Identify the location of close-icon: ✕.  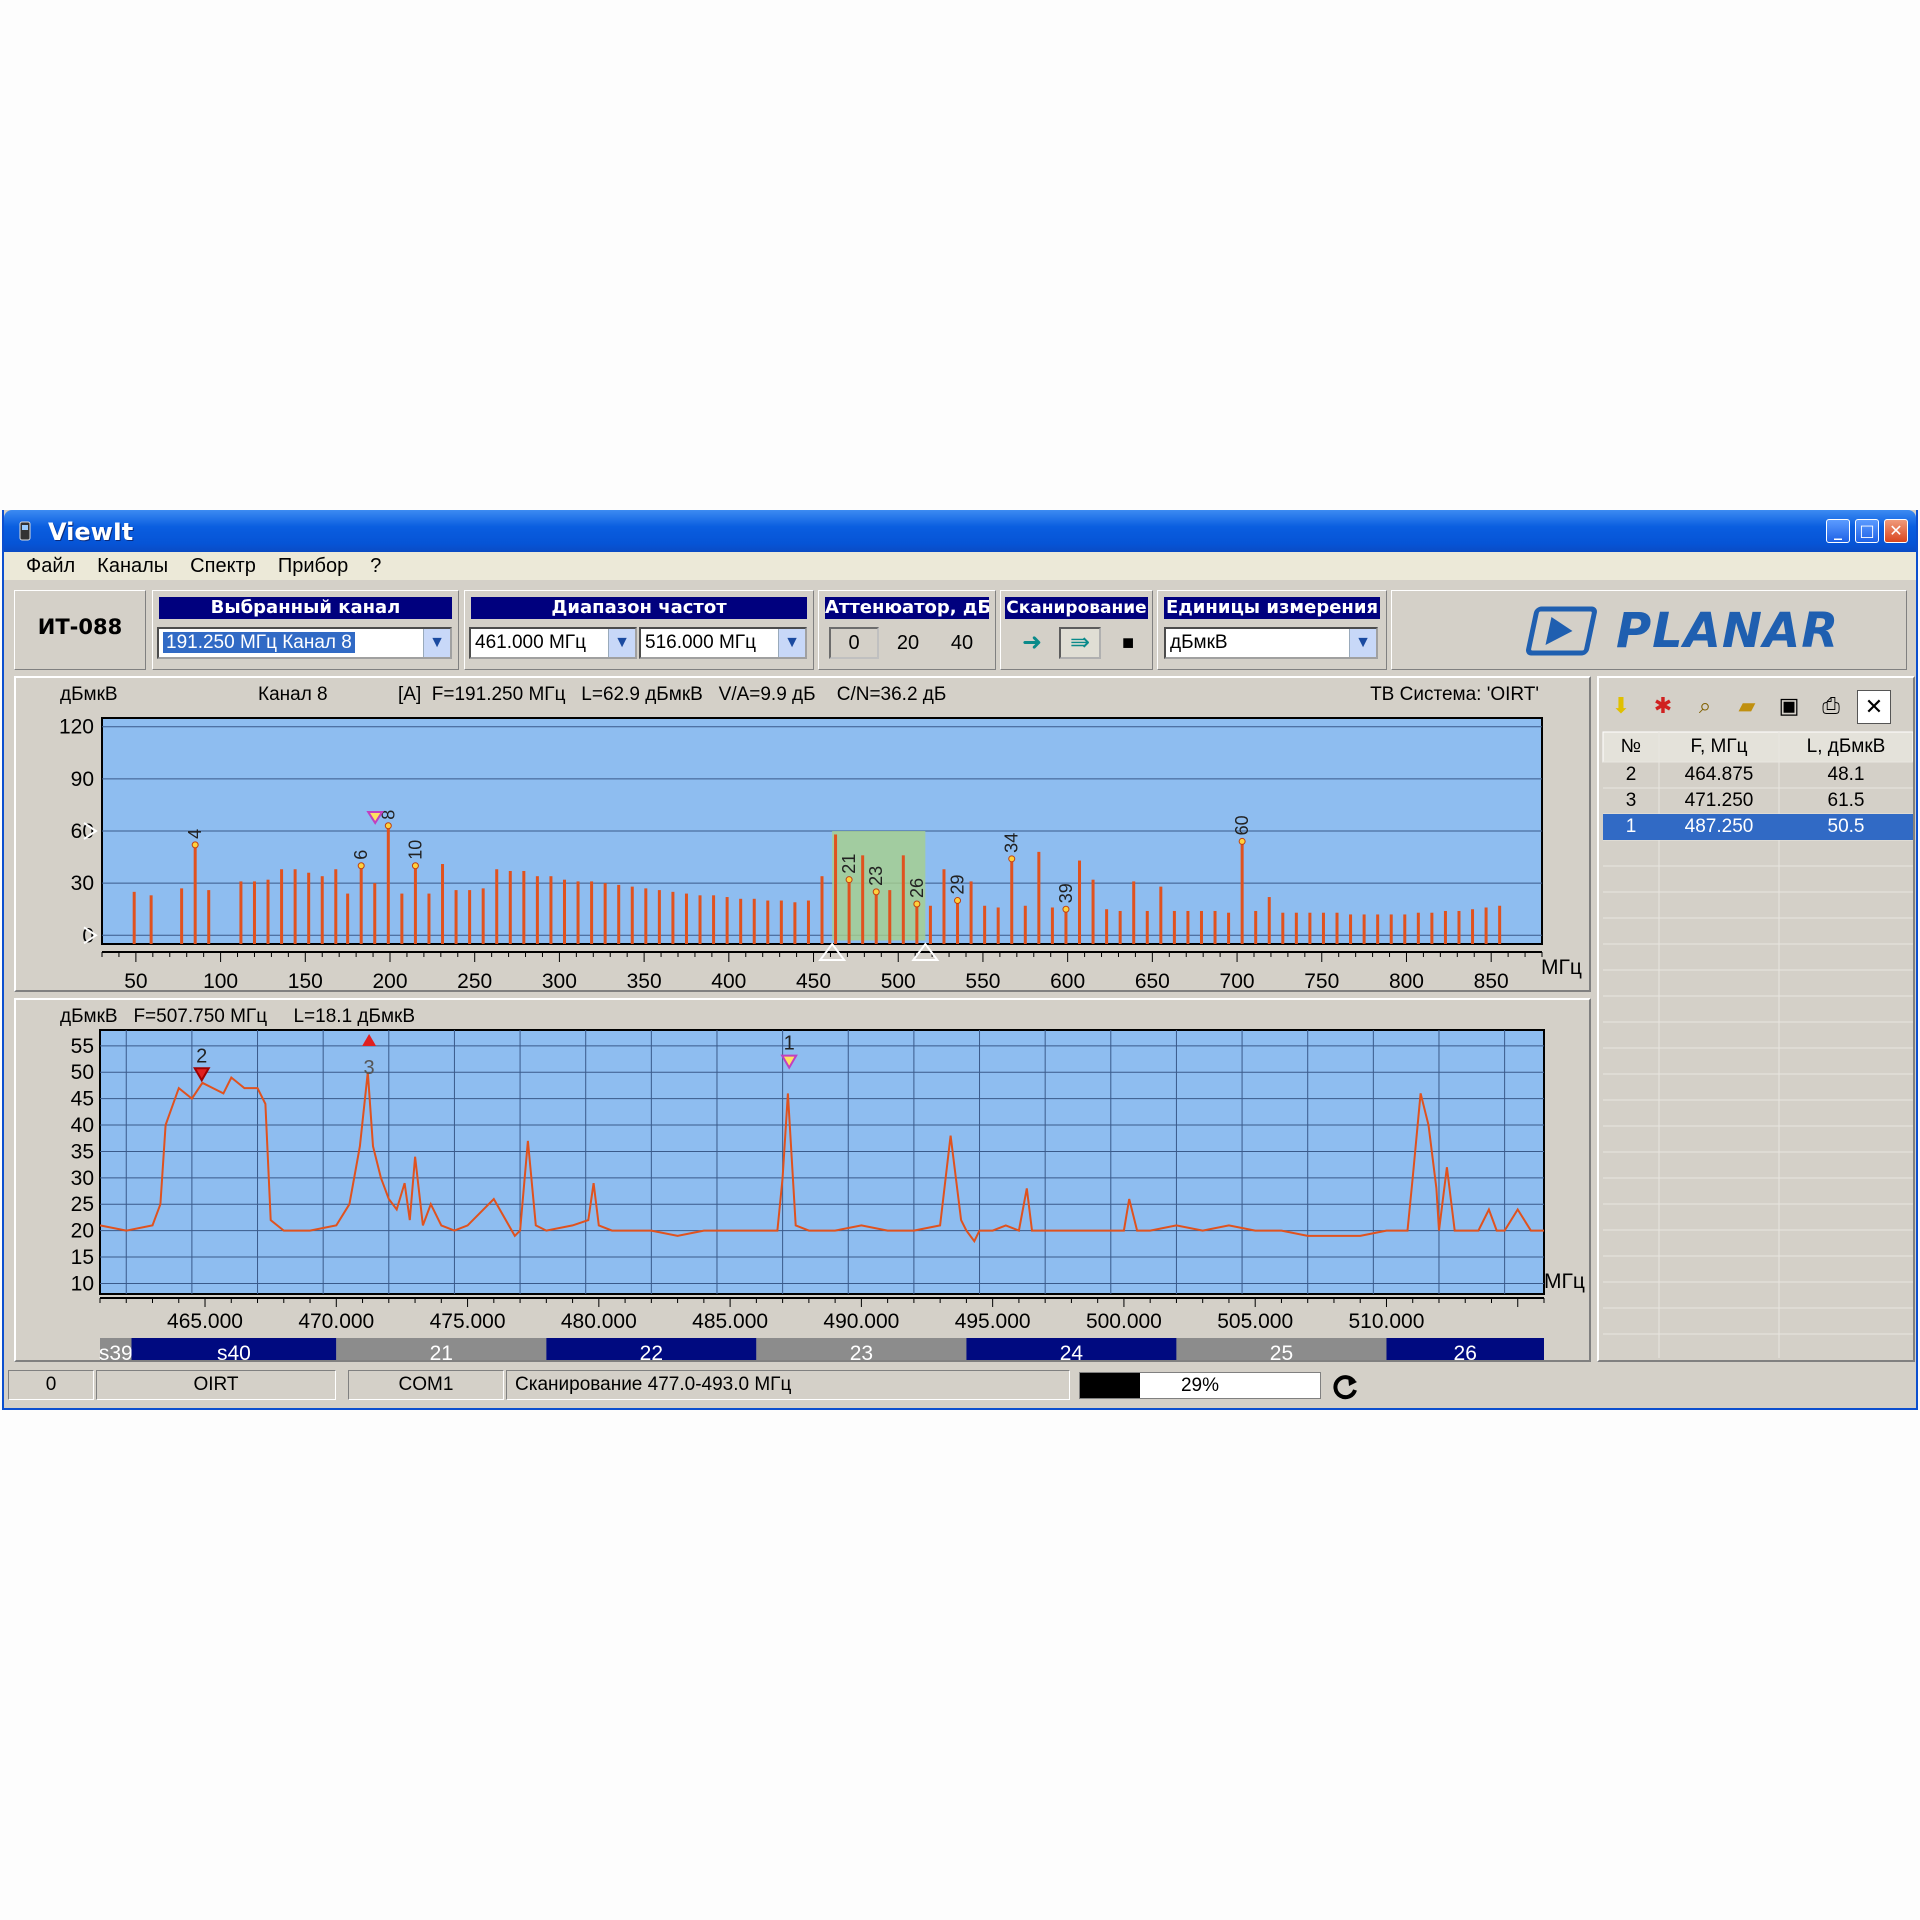
(1874, 707).